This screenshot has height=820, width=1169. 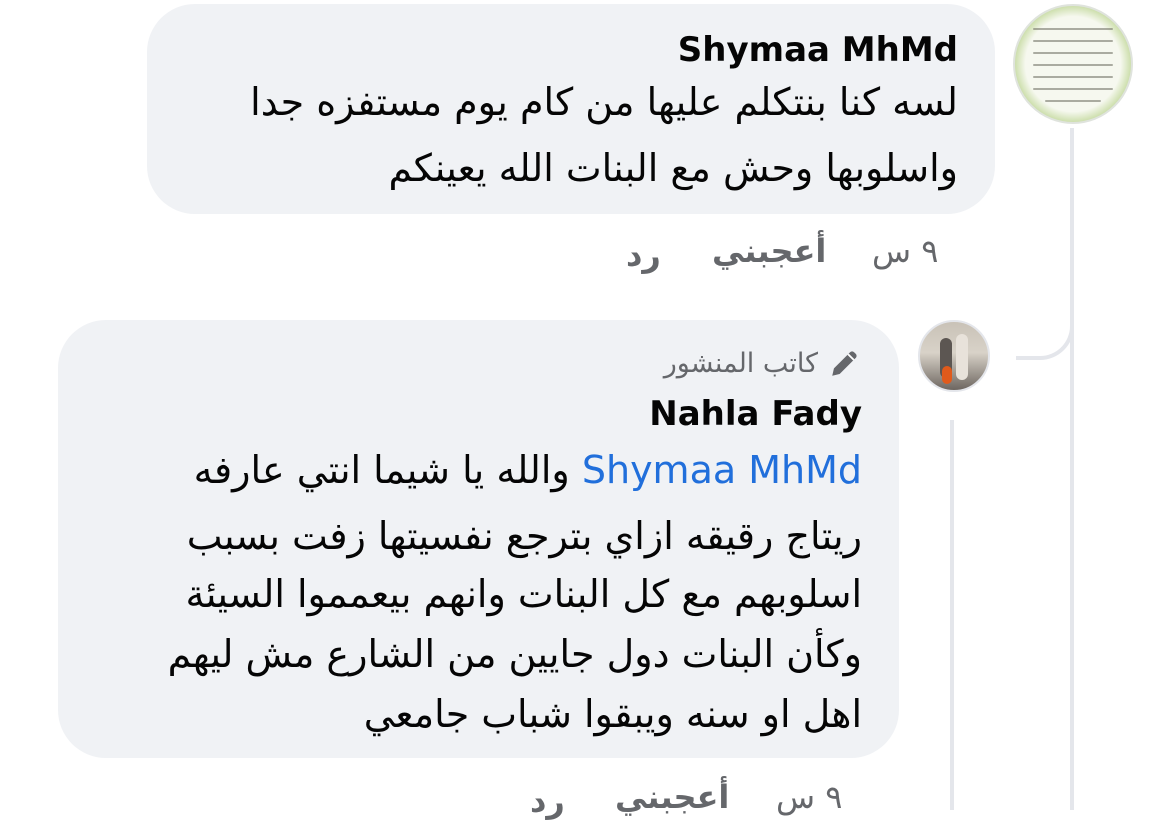 I want to click on comment-text-line: وكأن البنات دول جايين من الشارع مش ليهم, so click(x=514, y=654).